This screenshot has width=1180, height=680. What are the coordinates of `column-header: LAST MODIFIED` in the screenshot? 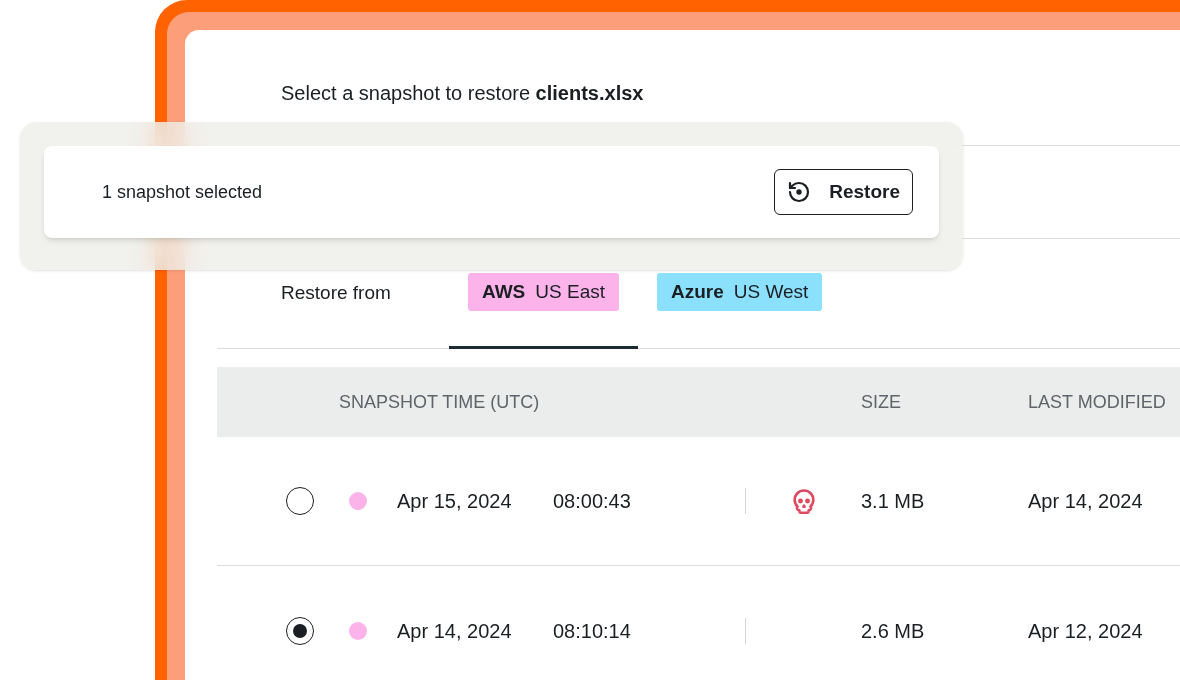 It's located at (1097, 402).